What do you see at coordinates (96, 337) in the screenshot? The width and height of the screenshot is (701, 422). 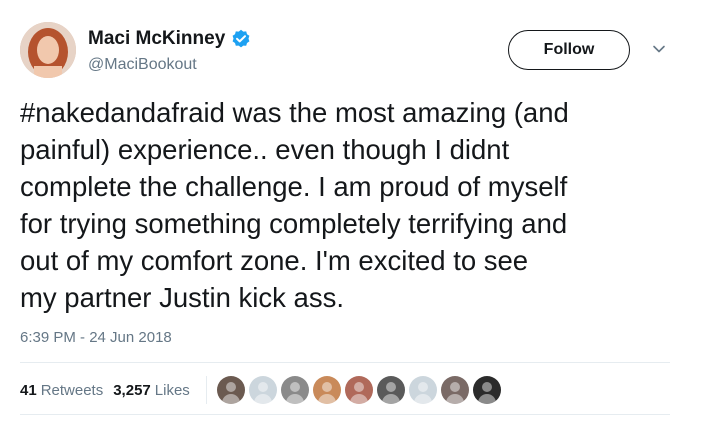 I see `tweet-timestamp: 6:39 PM - 24 Jun 2018` at bounding box center [96, 337].